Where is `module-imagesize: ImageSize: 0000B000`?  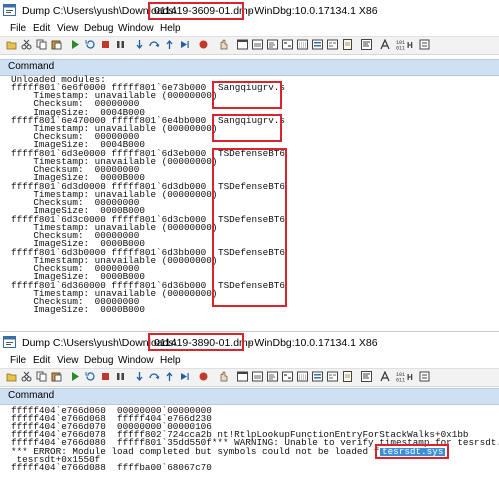
module-imagesize: ImageSize: 0000B000 is located at coordinates (78, 309).